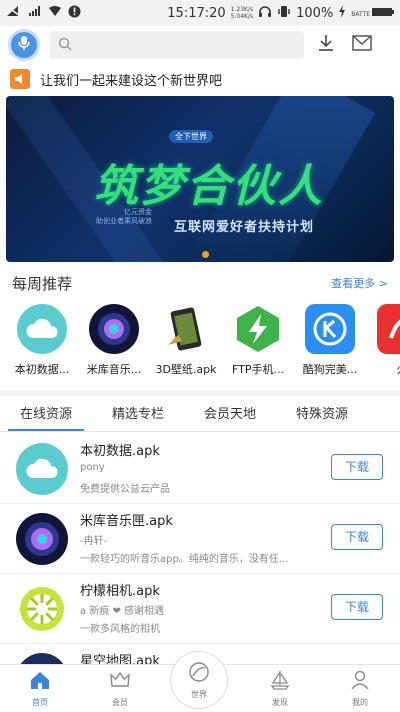 The width and height of the screenshot is (400, 712). I want to click on tab-member-zone: 会员天地, so click(230, 414).